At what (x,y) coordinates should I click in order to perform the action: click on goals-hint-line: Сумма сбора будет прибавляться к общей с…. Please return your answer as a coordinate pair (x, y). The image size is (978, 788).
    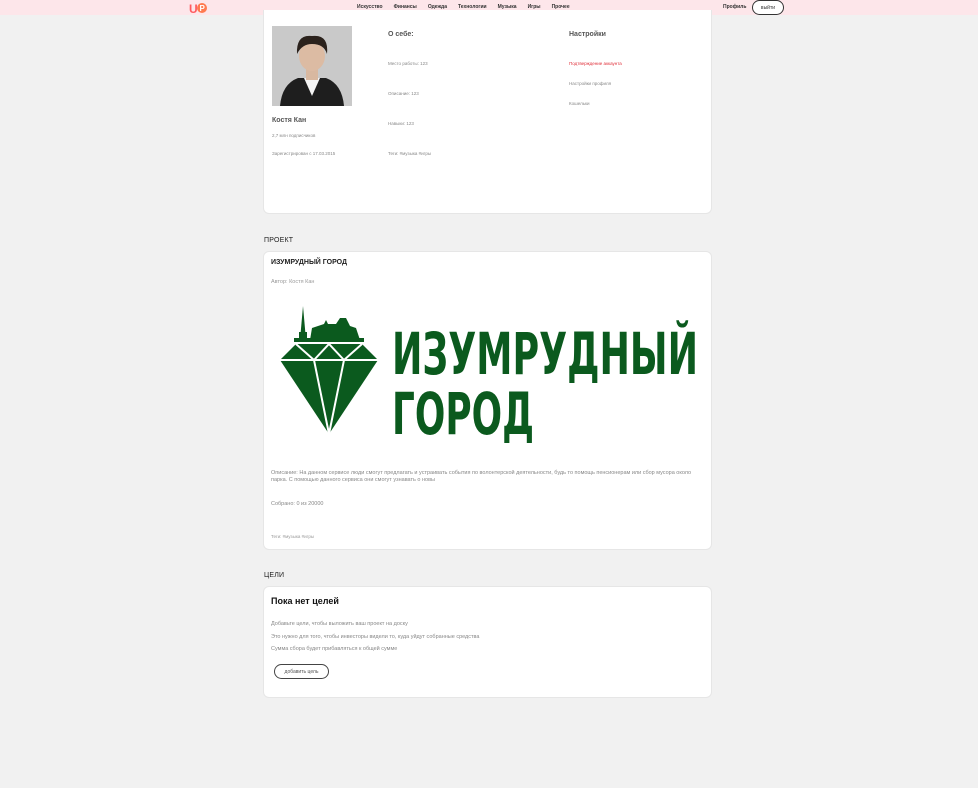
    Looking at the image, I should click on (334, 649).